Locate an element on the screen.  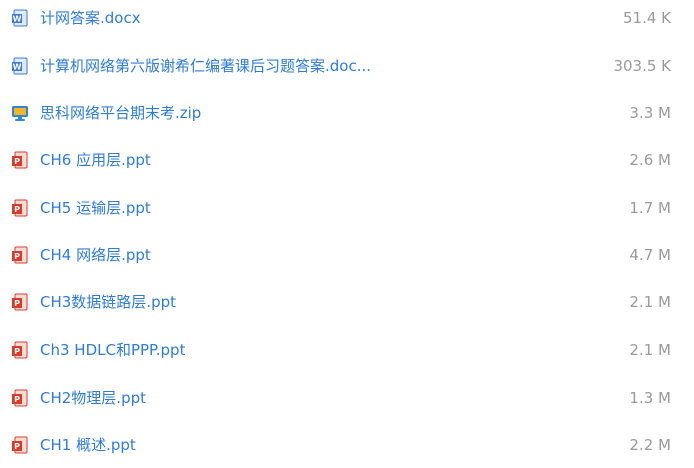
file-size: 303.5 K is located at coordinates (642, 66).